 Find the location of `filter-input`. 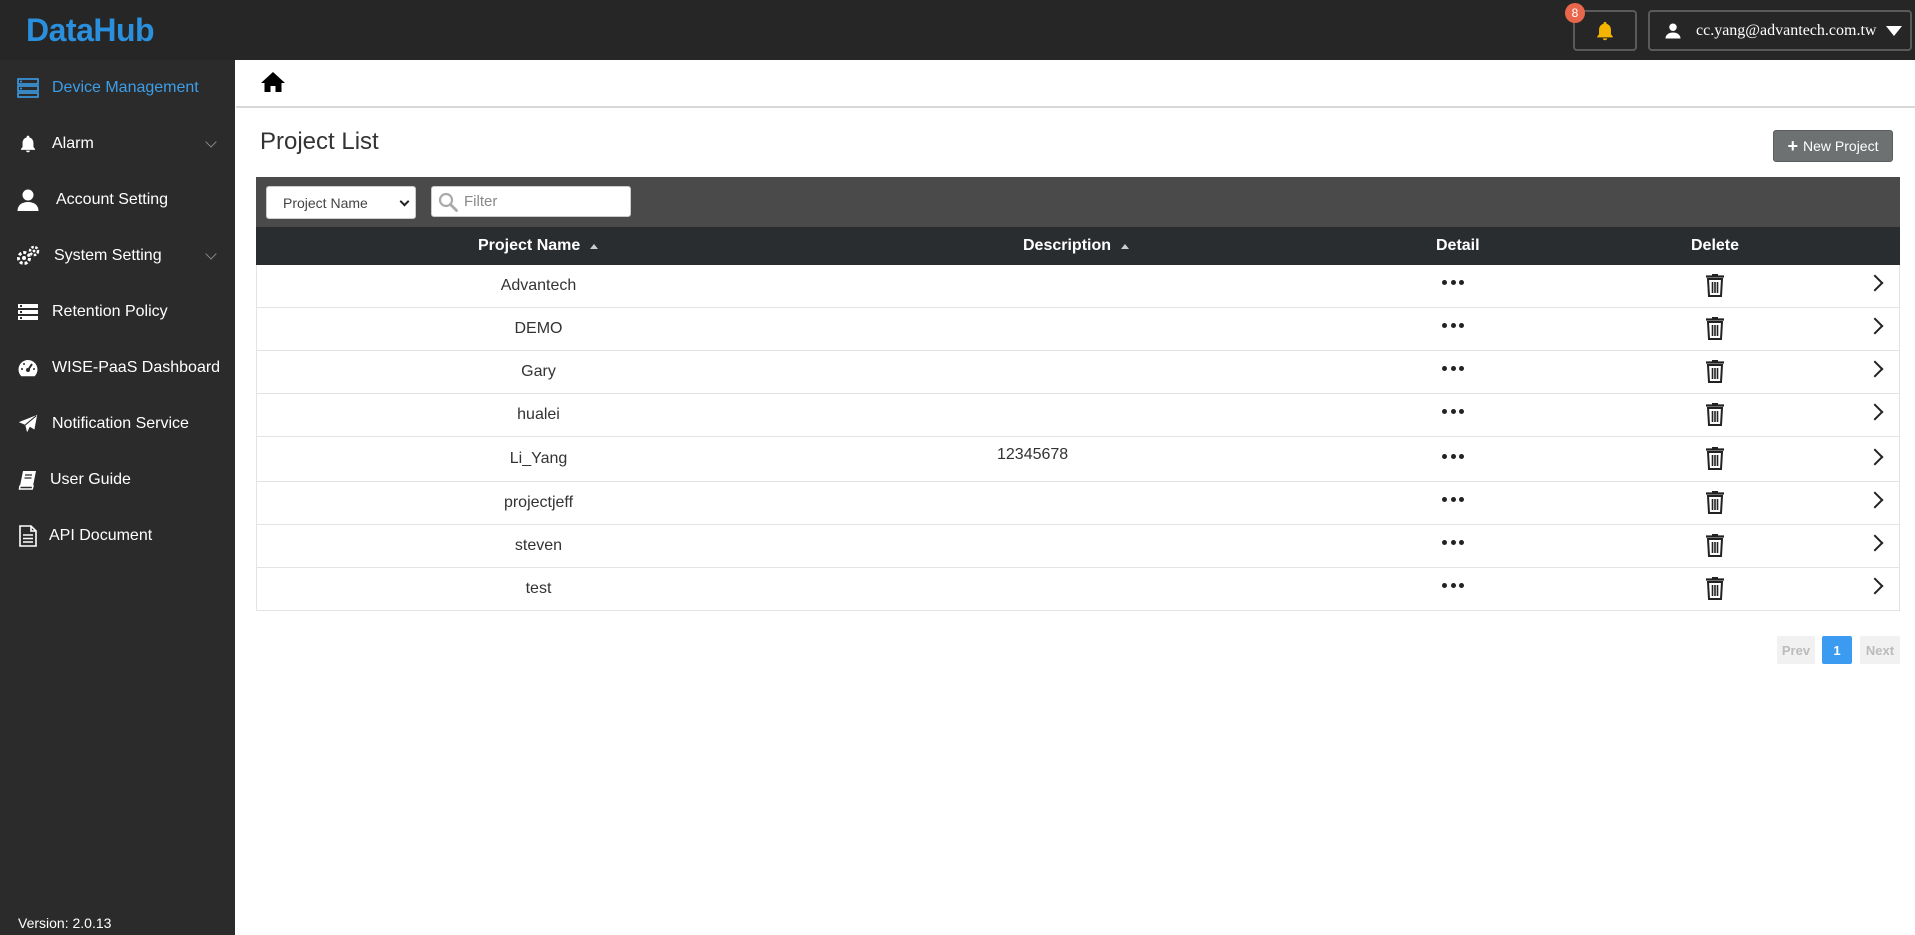

filter-input is located at coordinates (544, 201).